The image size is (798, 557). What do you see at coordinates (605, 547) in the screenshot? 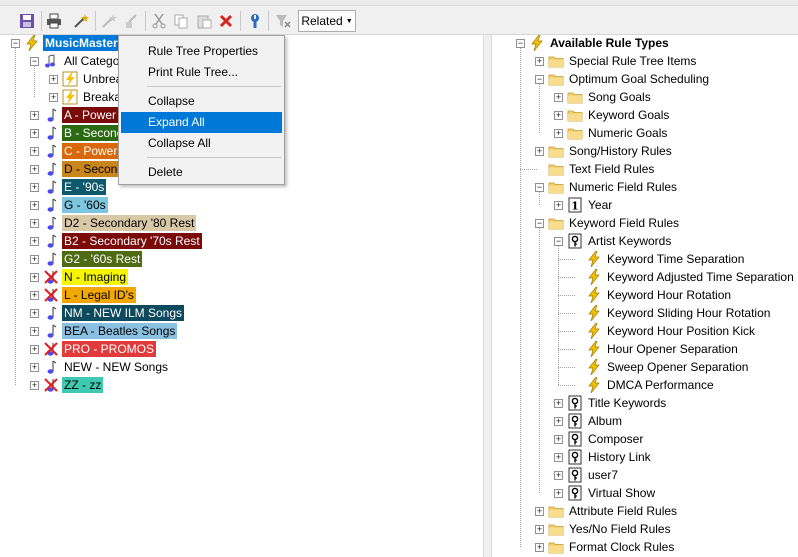
I see `tree-node-format-clock-rules: + Format Clock Rules` at bounding box center [605, 547].